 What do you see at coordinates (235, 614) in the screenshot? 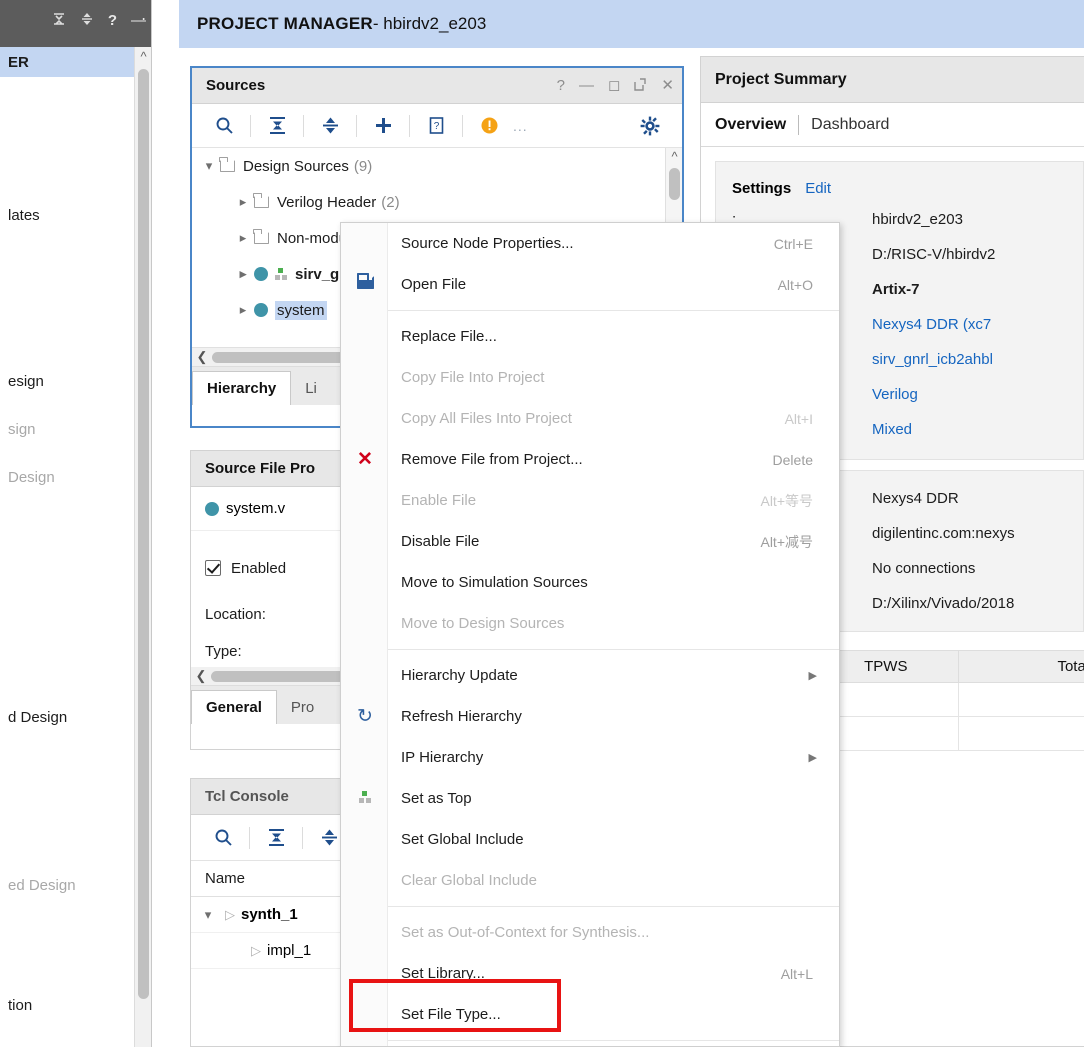
I see `row-key: Location:` at bounding box center [235, 614].